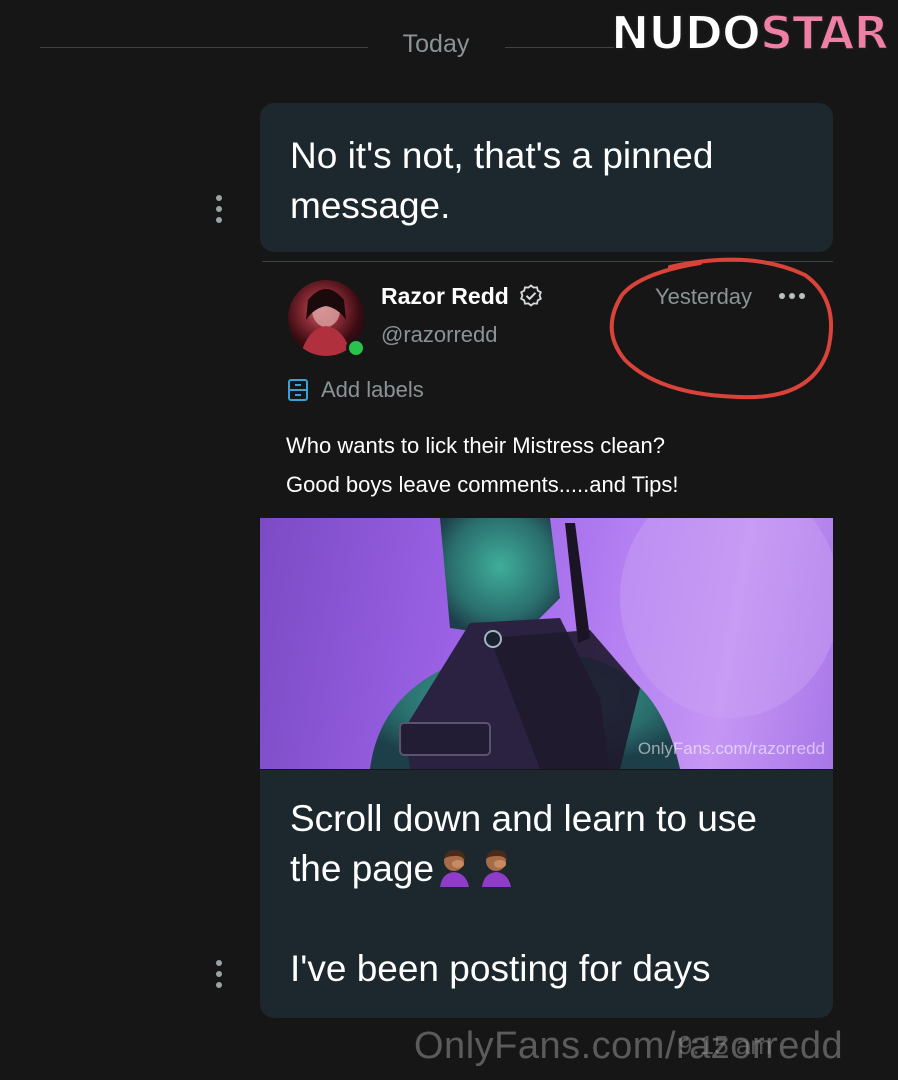 This screenshot has height=1080, width=898. I want to click on logo-part1: NUDO, so click(686, 33).